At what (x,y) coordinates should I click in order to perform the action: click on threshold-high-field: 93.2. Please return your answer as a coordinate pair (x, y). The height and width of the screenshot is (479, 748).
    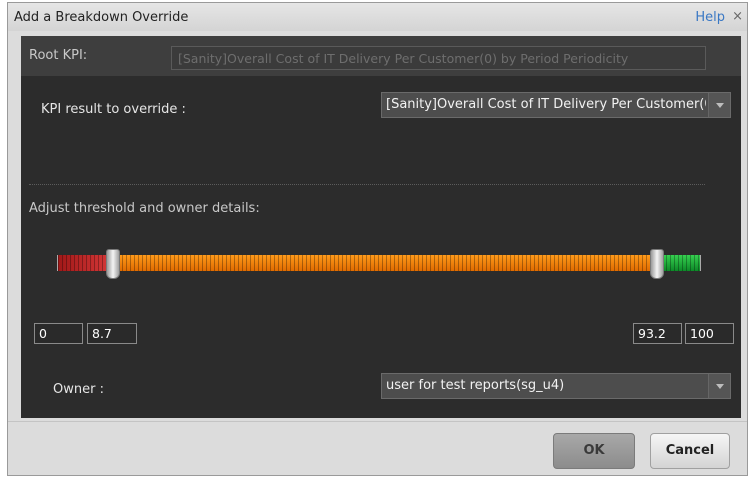
    Looking at the image, I should click on (657, 333).